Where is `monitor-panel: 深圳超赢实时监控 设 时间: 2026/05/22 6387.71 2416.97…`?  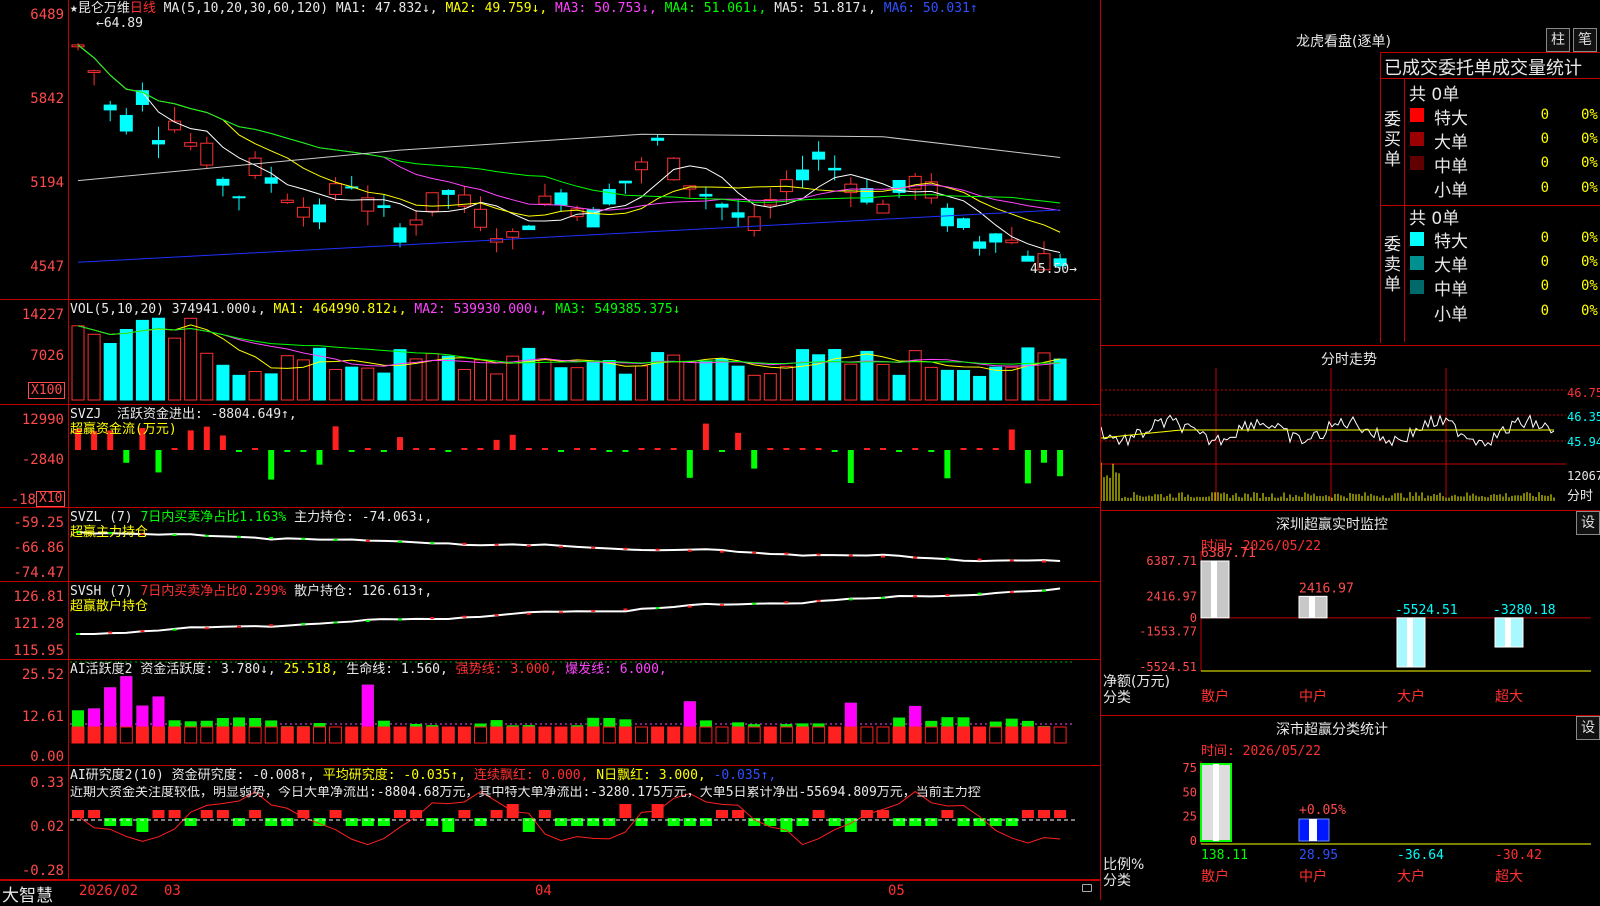 monitor-panel: 深圳超赢实时监控 设 时间: 2026/05/22 6387.71 2416.97… is located at coordinates (1350, 612).